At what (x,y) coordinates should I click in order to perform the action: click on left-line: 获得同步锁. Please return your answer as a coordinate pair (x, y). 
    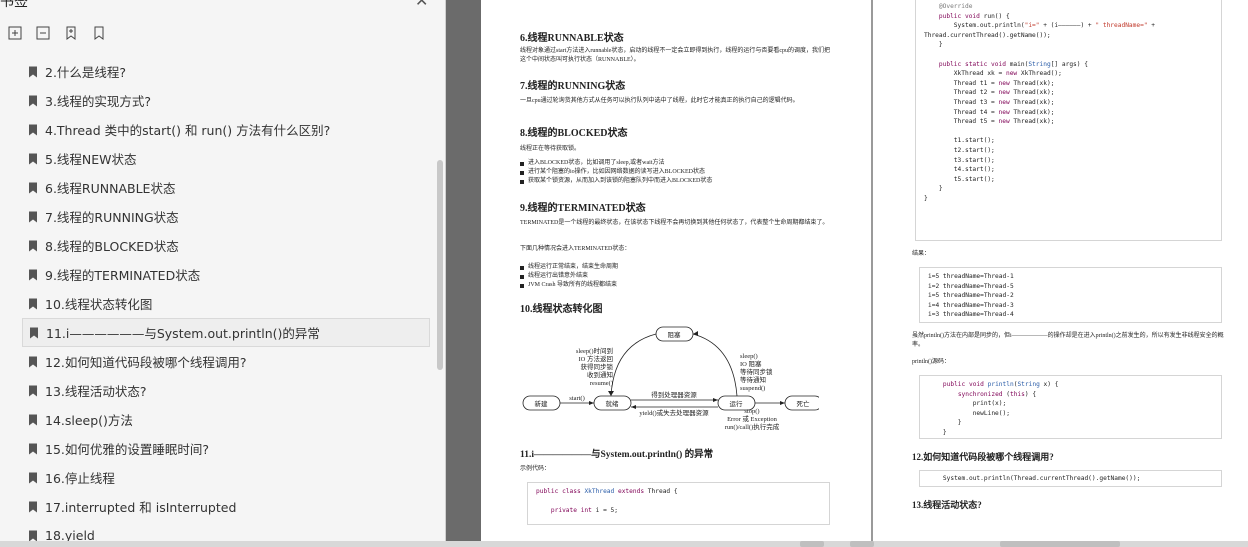
    Looking at the image, I should click on (597, 366).